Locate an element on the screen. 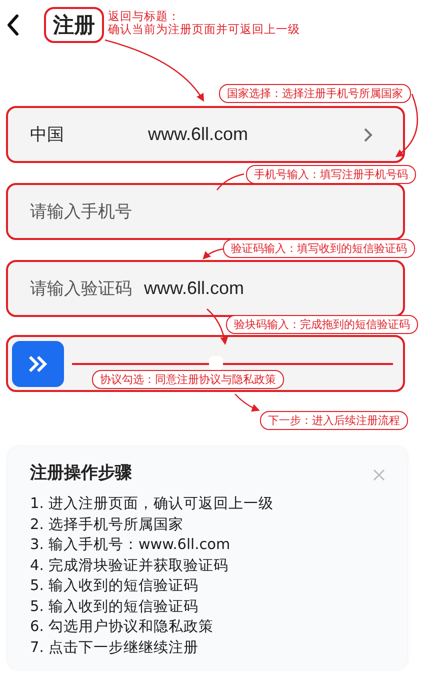  annotation-label: 返回与标题： 确认当前为注册页面并可返回上一级 is located at coordinates (204, 23).